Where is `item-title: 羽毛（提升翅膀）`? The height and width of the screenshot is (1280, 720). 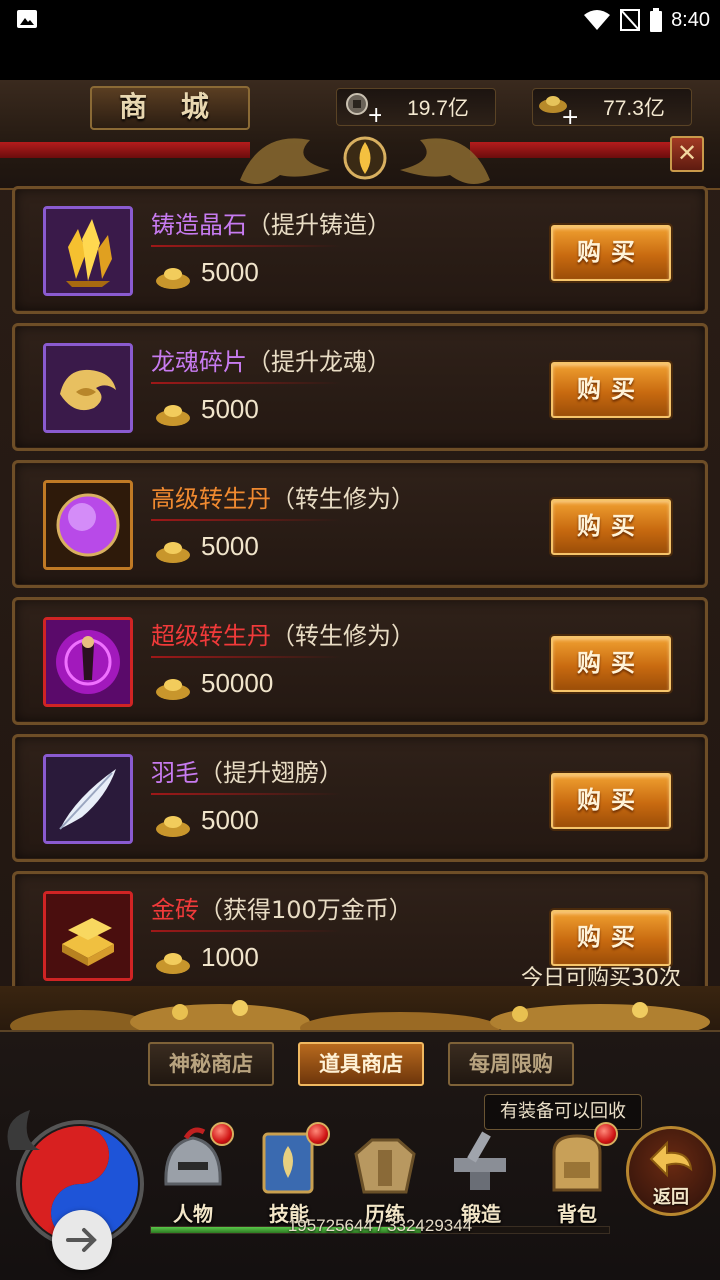 item-title: 羽毛（提升翅膀） is located at coordinates (247, 770).